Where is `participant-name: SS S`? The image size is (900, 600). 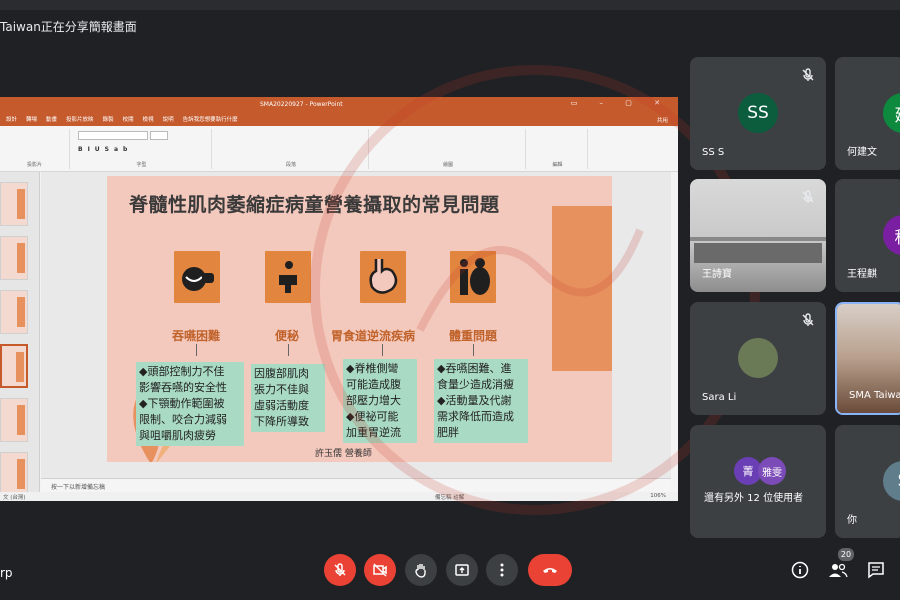
participant-name: SS S is located at coordinates (713, 152).